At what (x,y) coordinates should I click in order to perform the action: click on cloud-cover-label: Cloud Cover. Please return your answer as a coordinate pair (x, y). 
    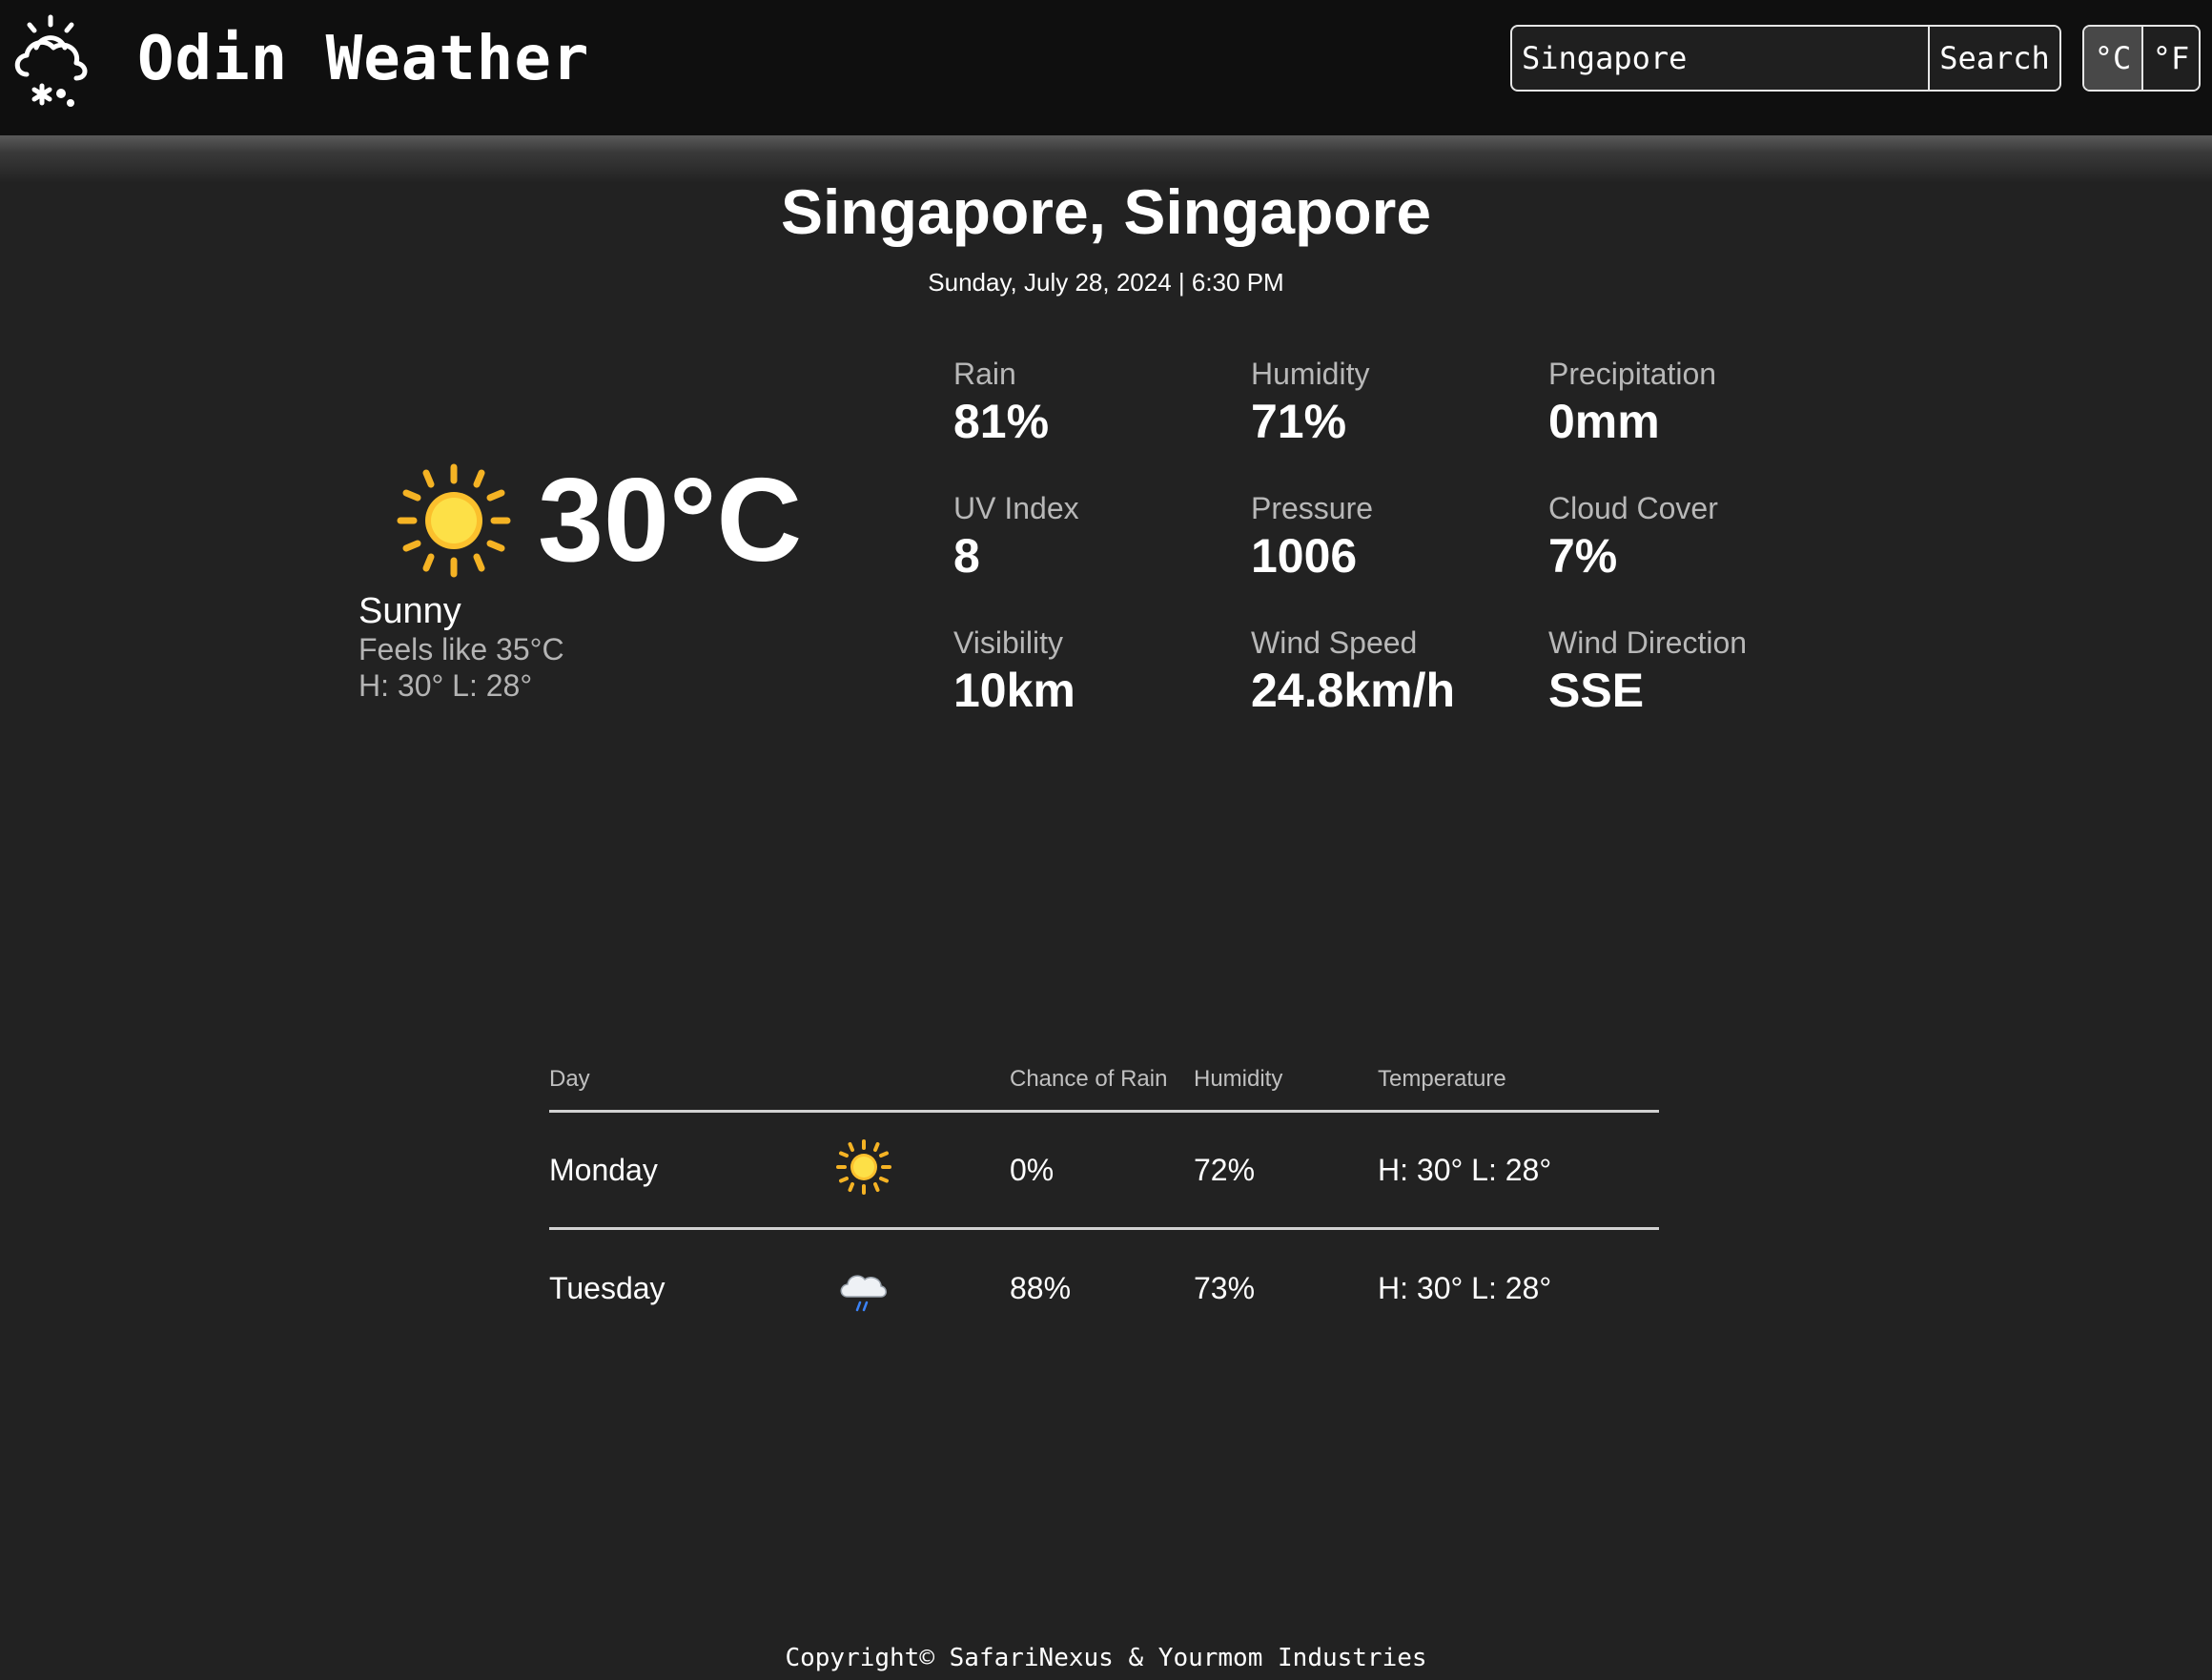
    Looking at the image, I should click on (1633, 508).